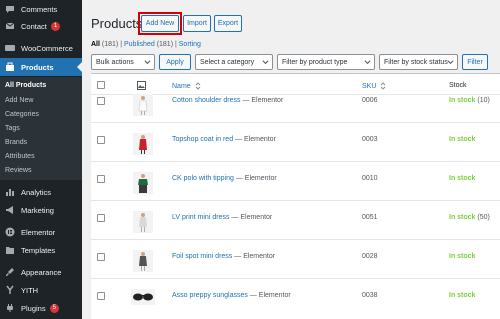 The width and height of the screenshot is (500, 319). What do you see at coordinates (483, 100) in the screenshot?
I see `stock-qty: (10)` at bounding box center [483, 100].